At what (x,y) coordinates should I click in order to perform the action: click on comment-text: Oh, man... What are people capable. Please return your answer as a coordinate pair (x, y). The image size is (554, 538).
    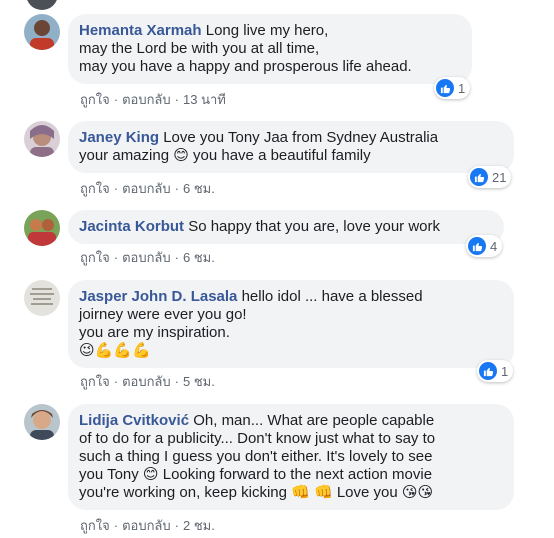
    Looking at the image, I should click on (314, 420).